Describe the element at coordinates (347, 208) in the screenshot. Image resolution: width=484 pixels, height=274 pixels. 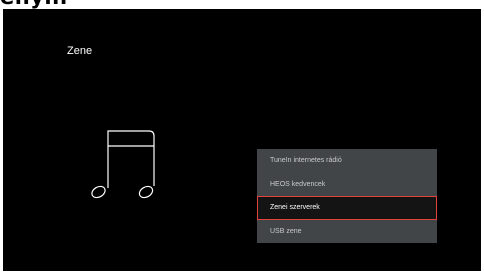
I see `menu-item-music-servers: Zenei szerverek` at that location.